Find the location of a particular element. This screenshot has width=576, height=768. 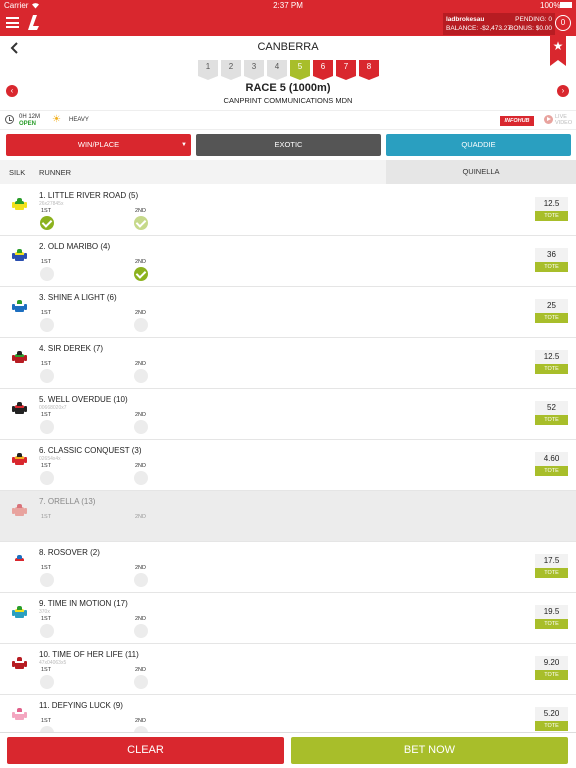

odds-button: 52 TOTE is located at coordinates (551, 413).